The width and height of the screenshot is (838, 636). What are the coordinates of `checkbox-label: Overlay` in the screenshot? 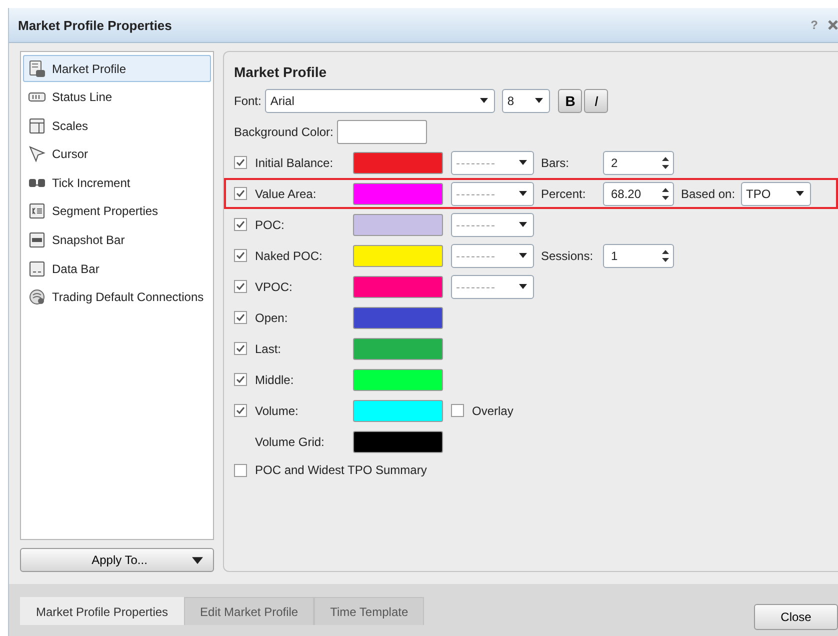 It's located at (493, 411).